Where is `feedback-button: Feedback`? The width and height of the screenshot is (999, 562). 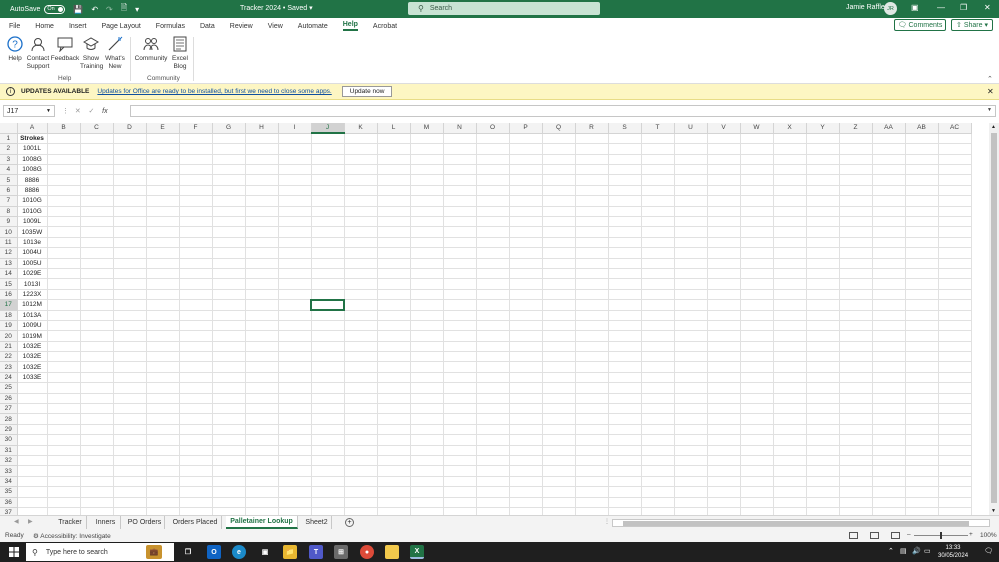 feedback-button: Feedback is located at coordinates (65, 49).